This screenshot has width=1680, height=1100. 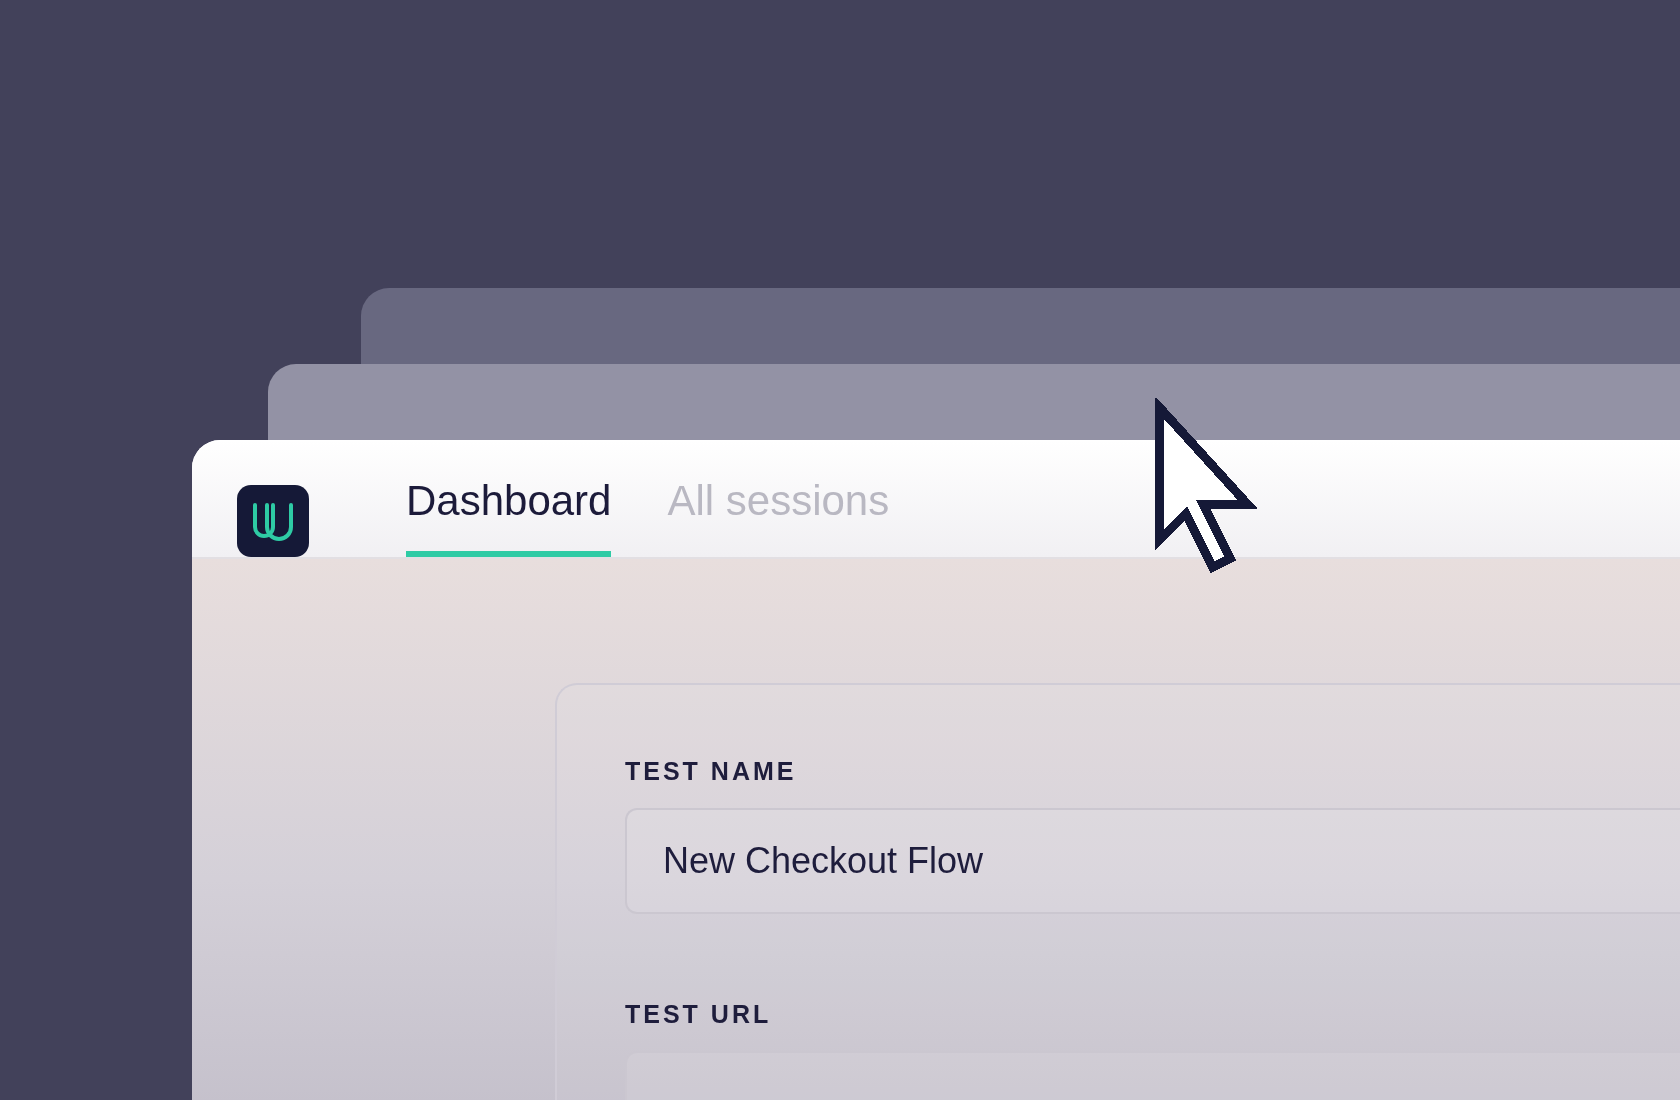 I want to click on field-label: TEST URL, so click(x=699, y=1014).